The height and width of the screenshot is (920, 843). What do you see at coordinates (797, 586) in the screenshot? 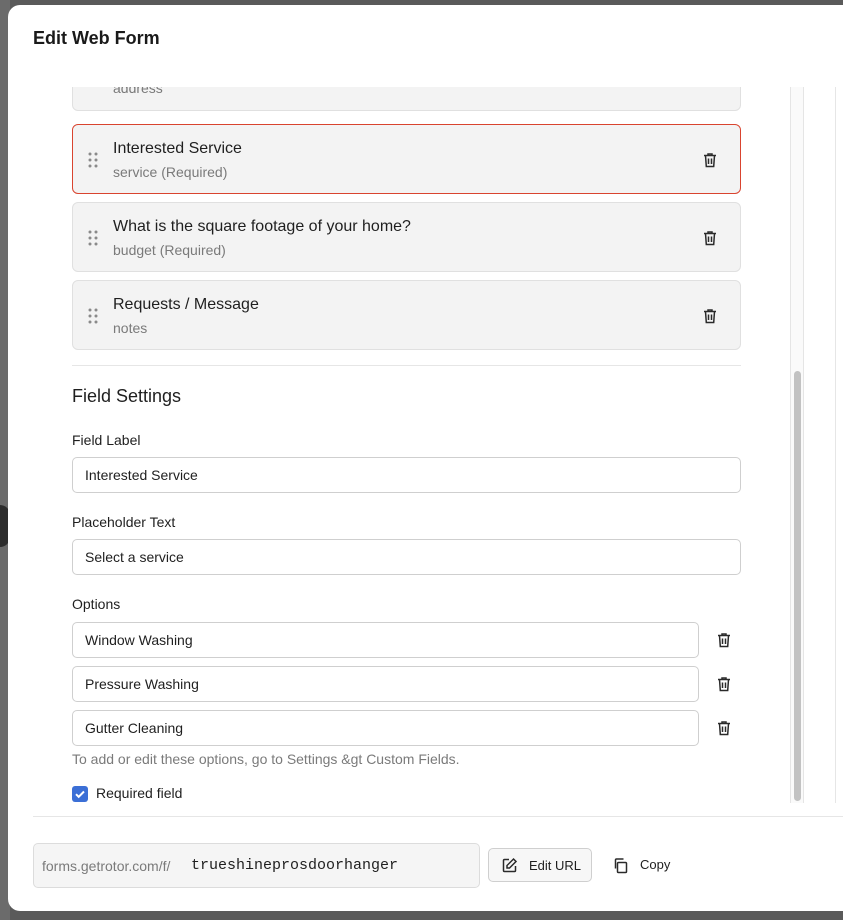
I see `scrollbar-thumb` at bounding box center [797, 586].